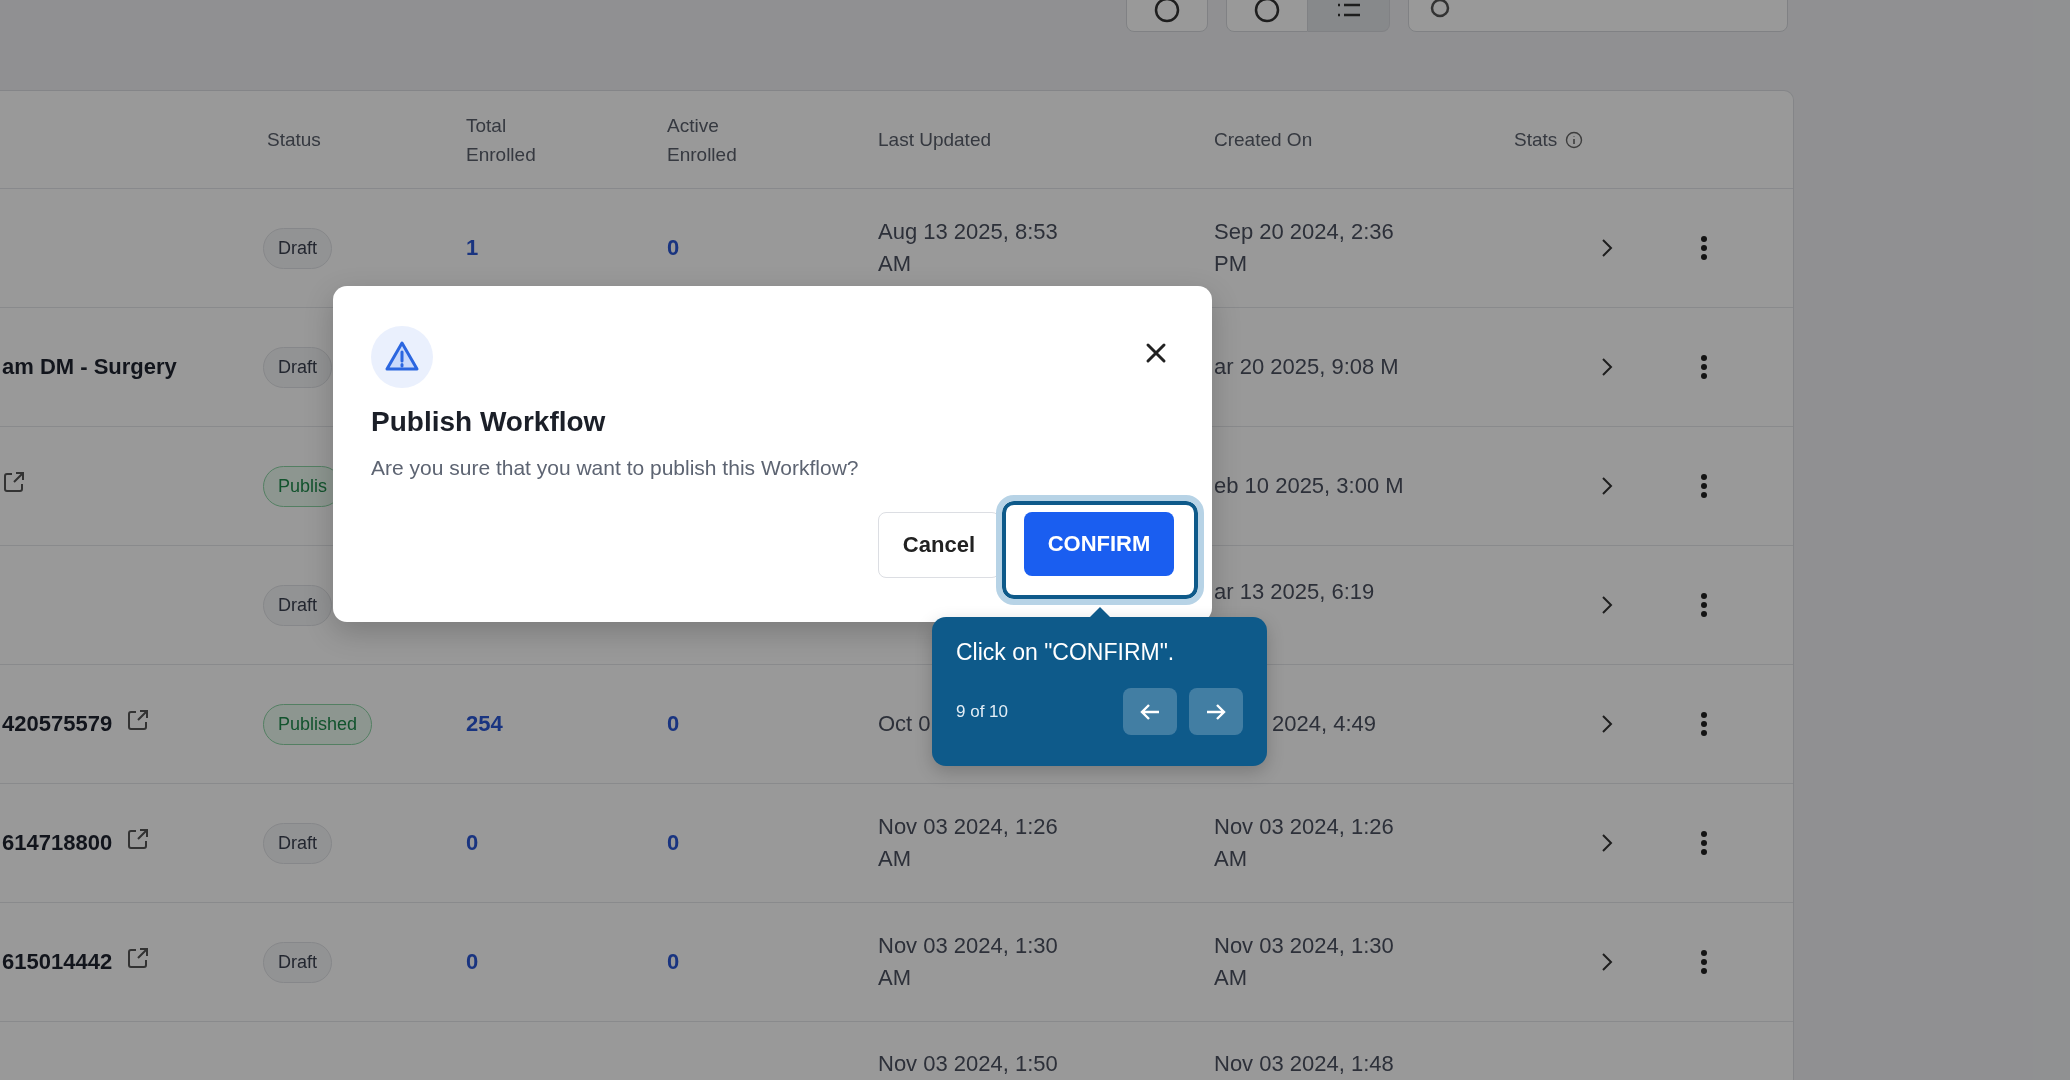 The width and height of the screenshot is (2070, 1080). I want to click on created-on-date: ar 20 2025, 9:08 M, so click(1306, 367).